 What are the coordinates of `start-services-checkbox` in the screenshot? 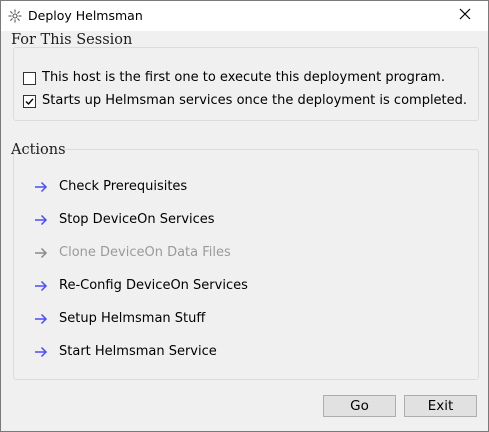 It's located at (29, 101).